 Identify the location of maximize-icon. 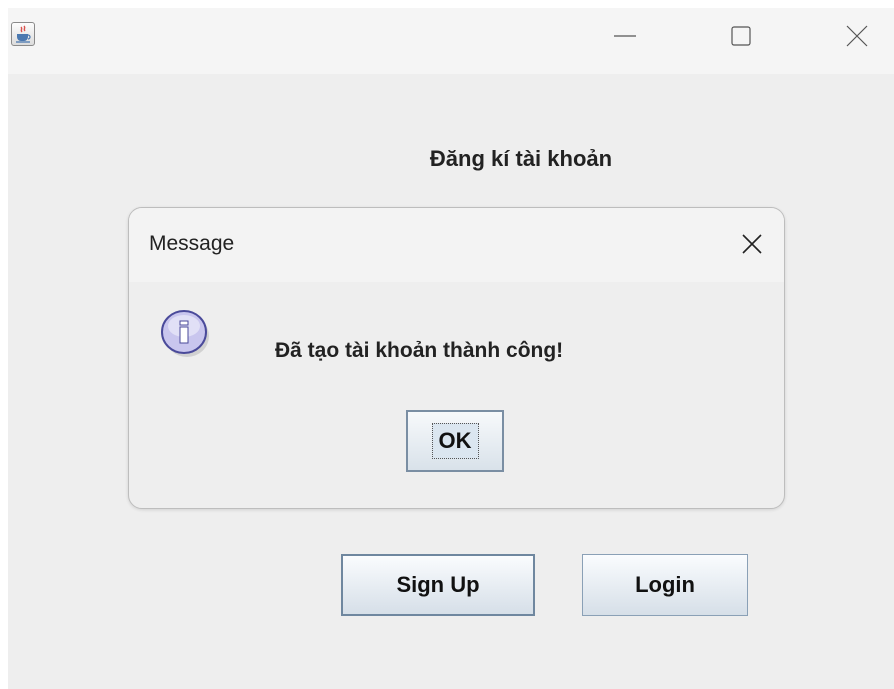
(741, 36).